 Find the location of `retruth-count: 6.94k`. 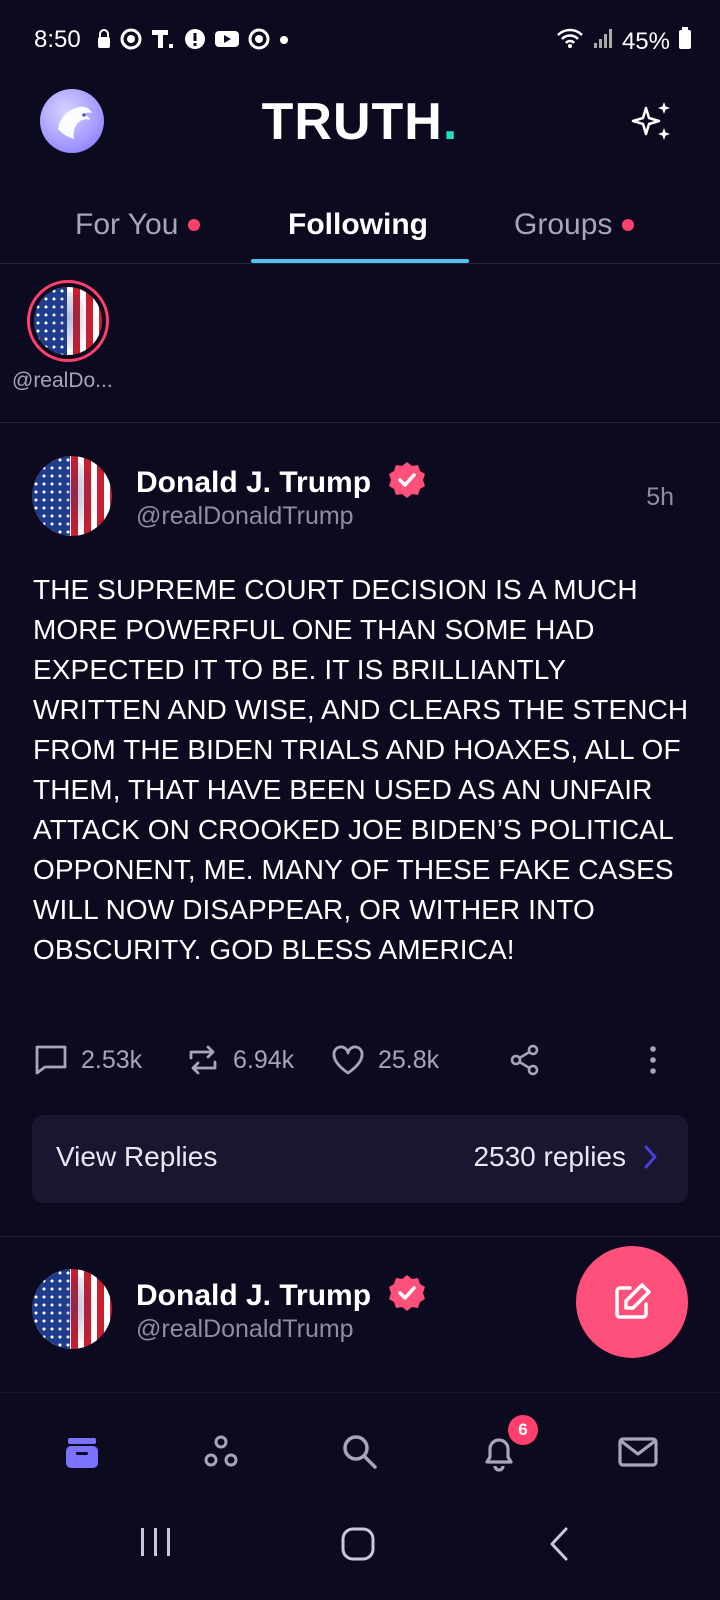

retruth-count: 6.94k is located at coordinates (264, 1059).